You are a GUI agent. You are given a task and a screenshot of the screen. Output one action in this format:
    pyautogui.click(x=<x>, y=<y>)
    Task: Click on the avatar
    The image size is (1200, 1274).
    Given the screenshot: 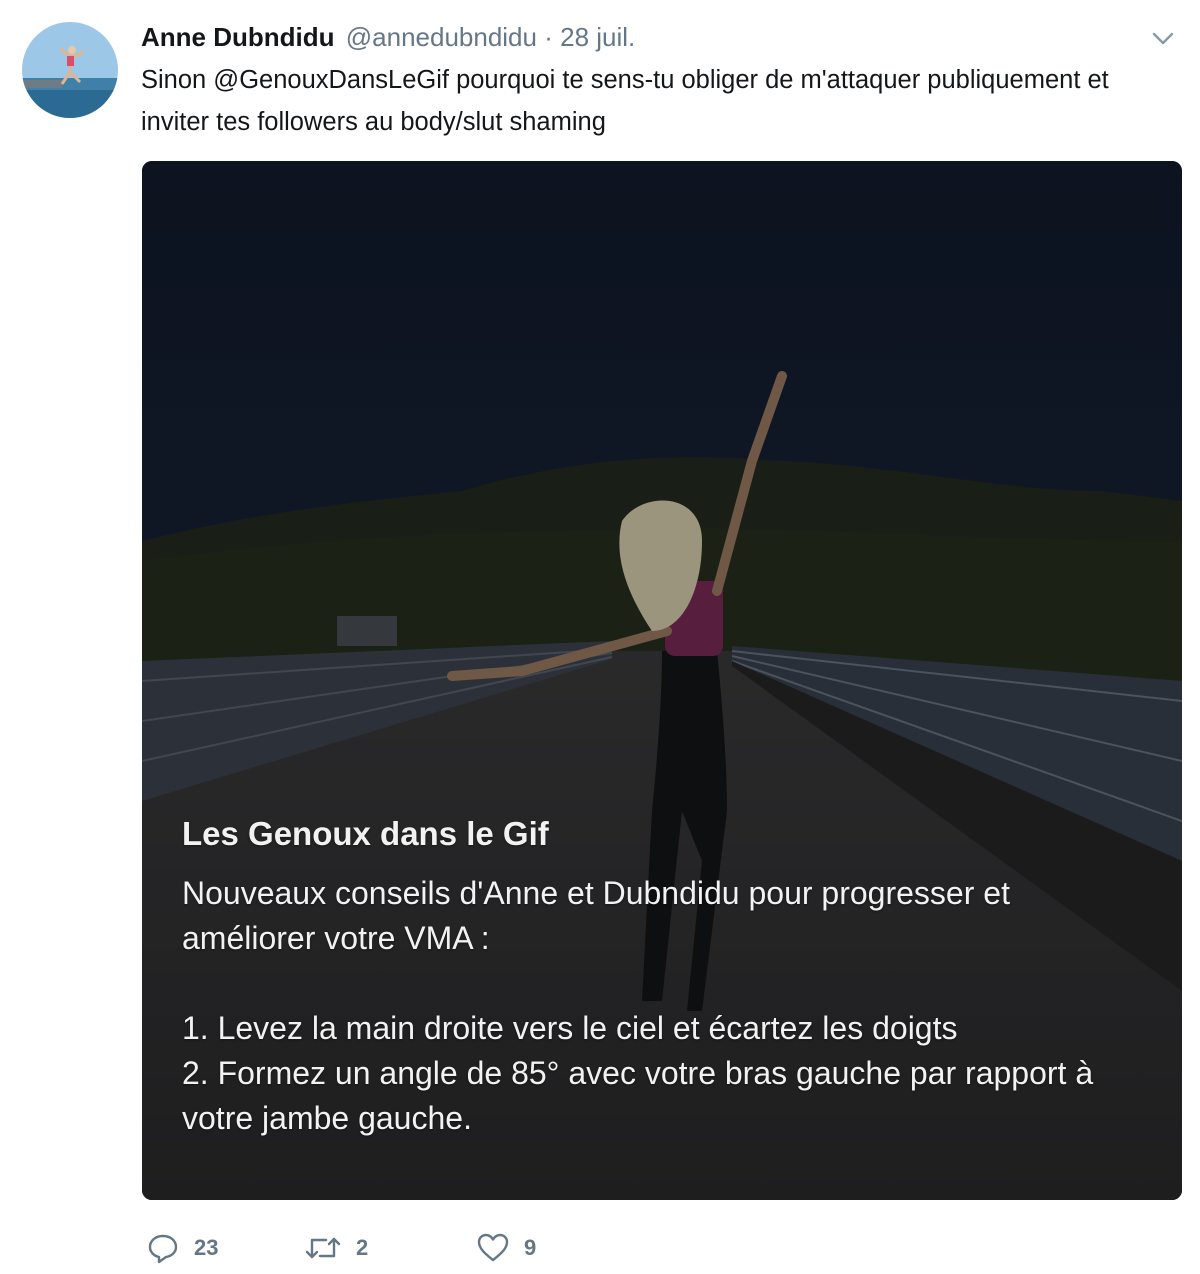 What is the action you would take?
    pyautogui.click(x=70, y=70)
    